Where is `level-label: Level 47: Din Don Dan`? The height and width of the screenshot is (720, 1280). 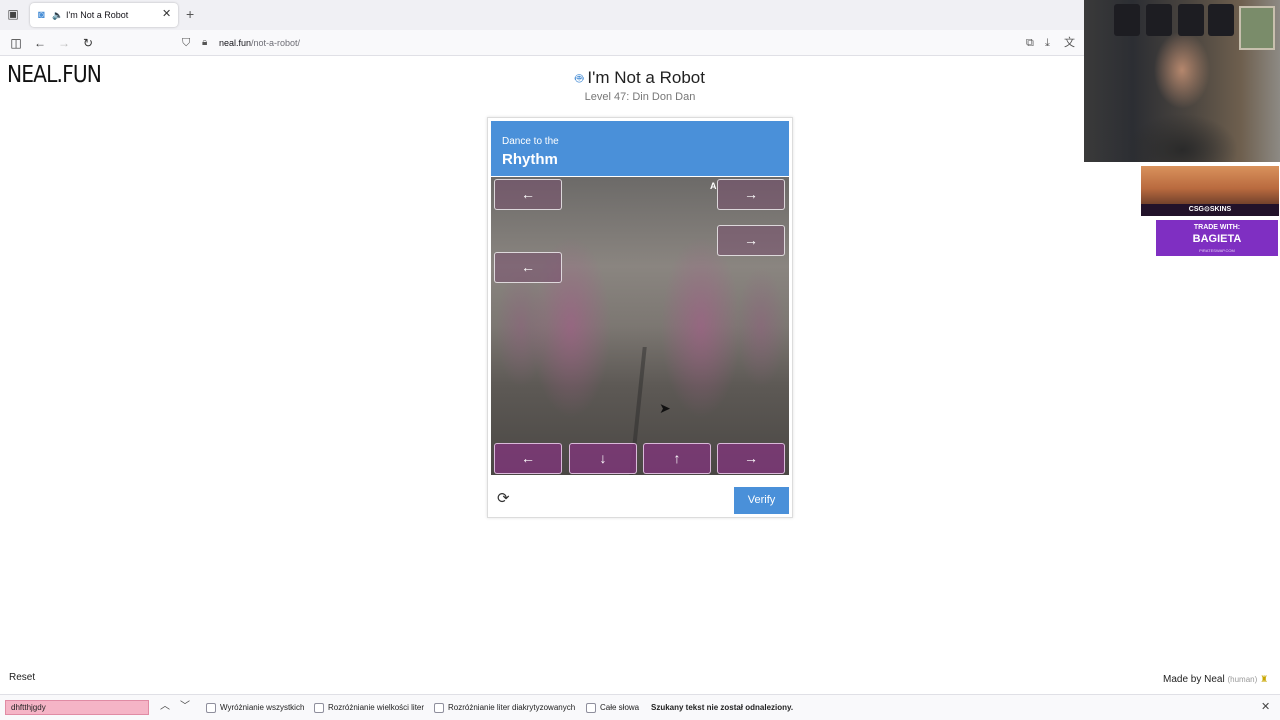
level-label: Level 47: Din Don Dan is located at coordinates (640, 97).